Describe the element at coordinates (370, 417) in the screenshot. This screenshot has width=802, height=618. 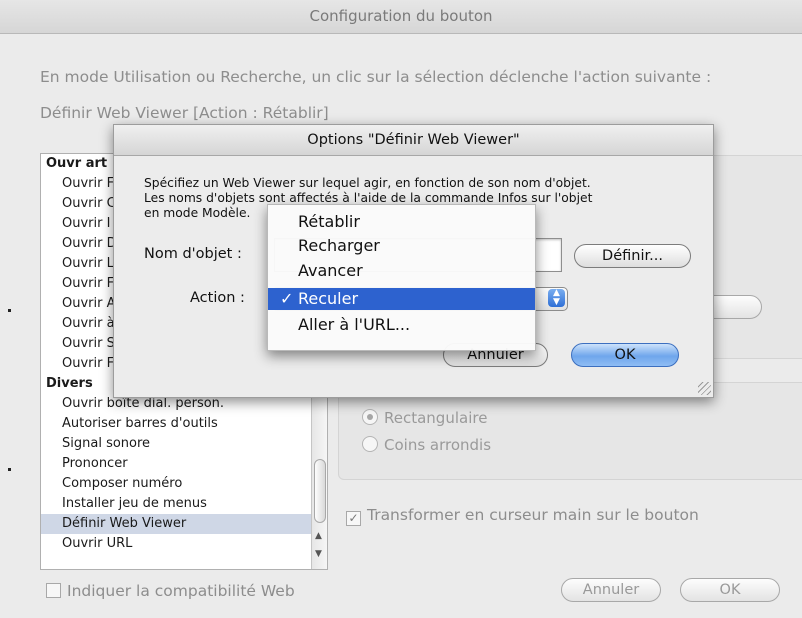
I see `radio-selected-icon` at that location.